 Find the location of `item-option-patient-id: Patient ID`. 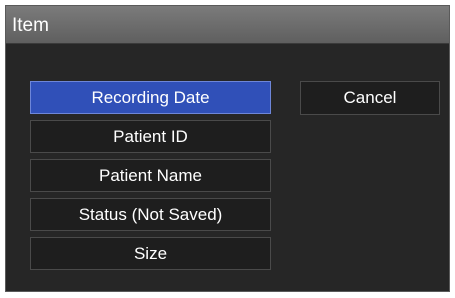

item-option-patient-id: Patient ID is located at coordinates (150, 136).